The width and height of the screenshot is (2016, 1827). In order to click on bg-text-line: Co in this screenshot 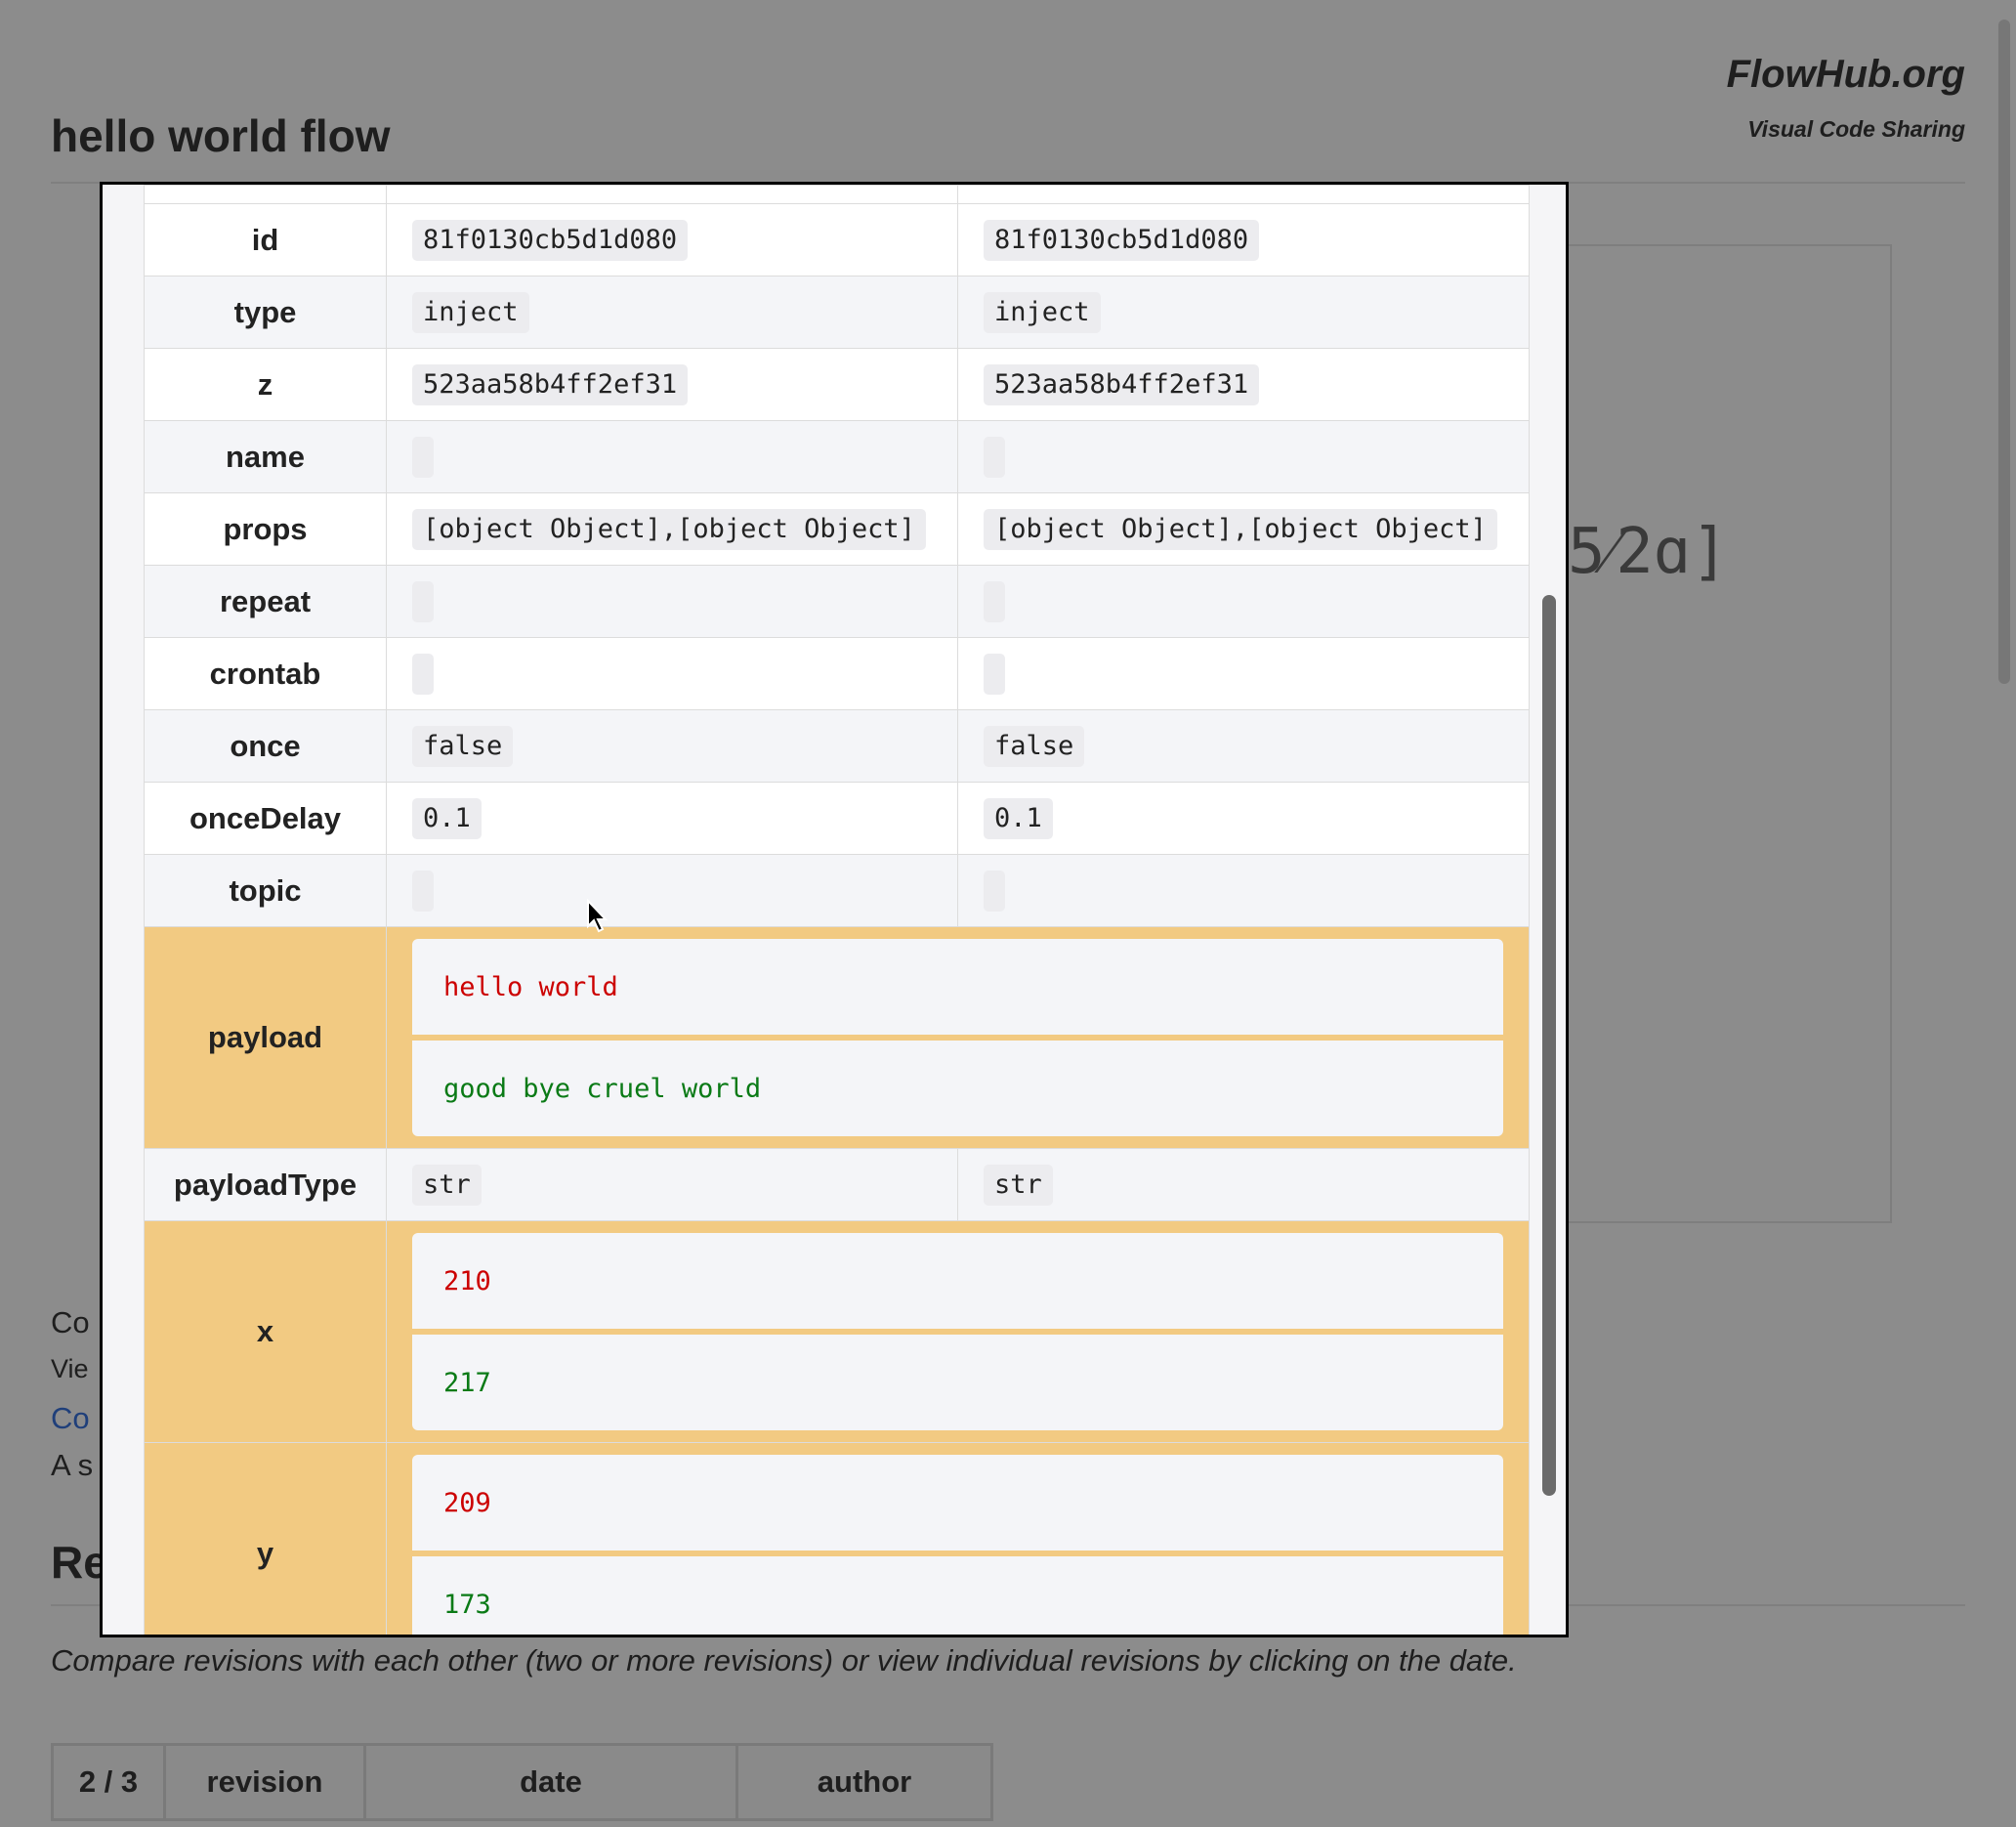, I will do `click(70, 1322)`.